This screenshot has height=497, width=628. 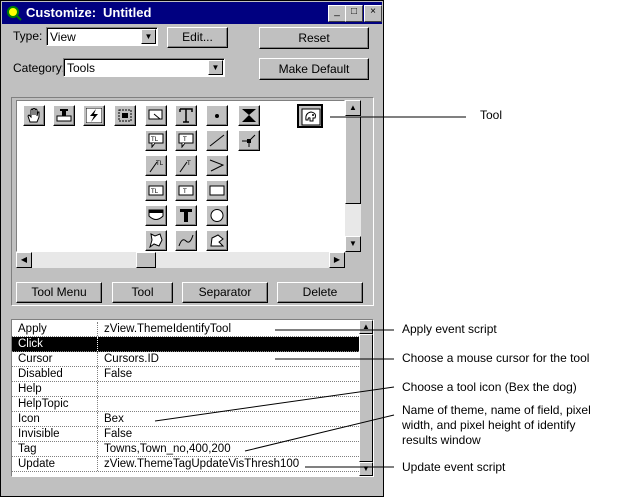 I want to click on callout-tag-line1: Name of theme, name of field, pixel, so click(x=496, y=410).